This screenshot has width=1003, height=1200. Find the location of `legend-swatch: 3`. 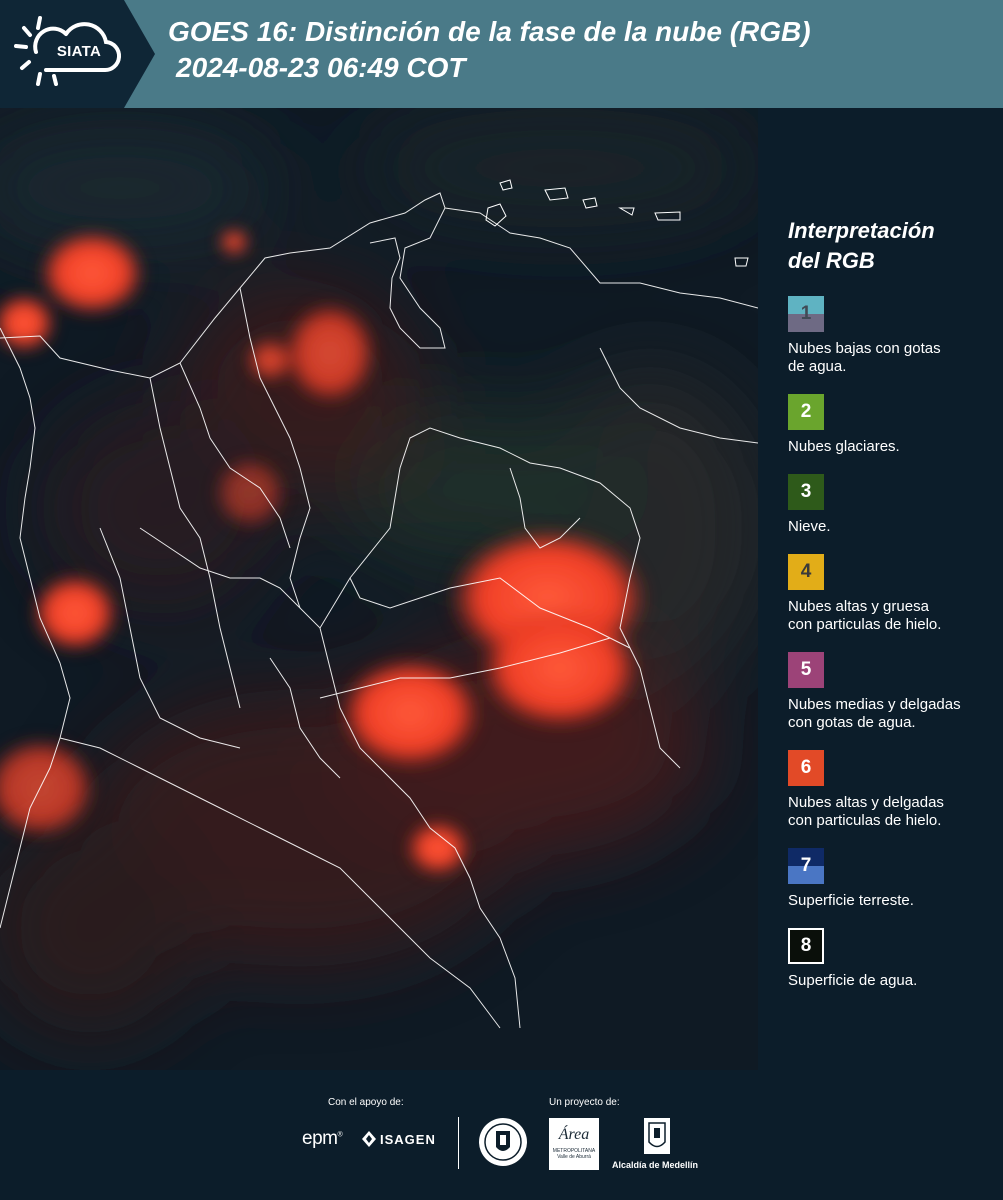

legend-swatch: 3 is located at coordinates (806, 492).